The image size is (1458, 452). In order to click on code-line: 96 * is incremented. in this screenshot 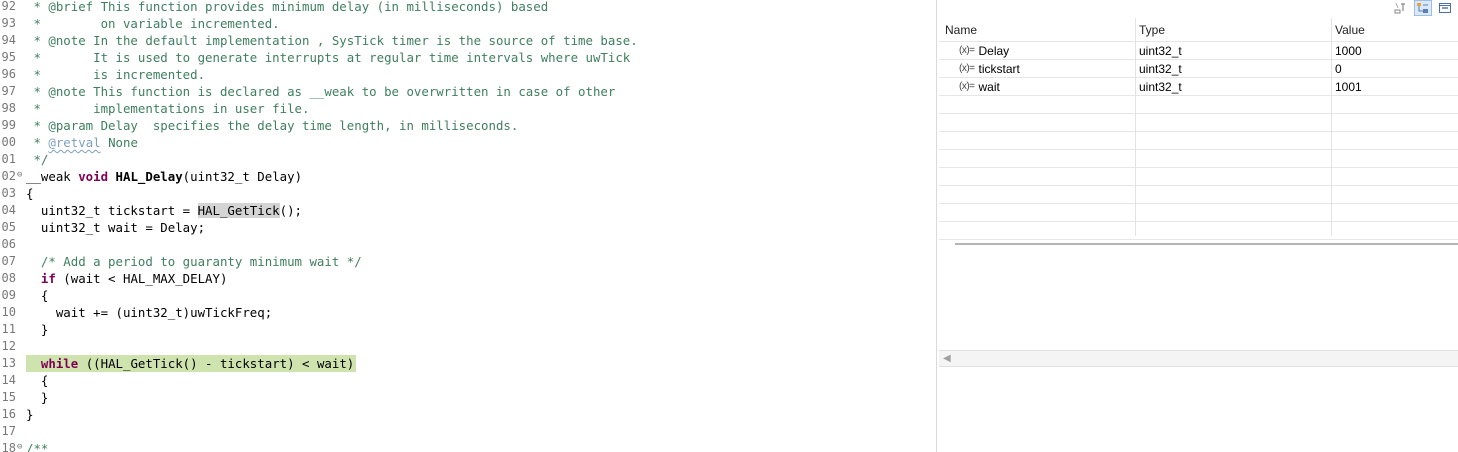, I will do `click(468, 74)`.